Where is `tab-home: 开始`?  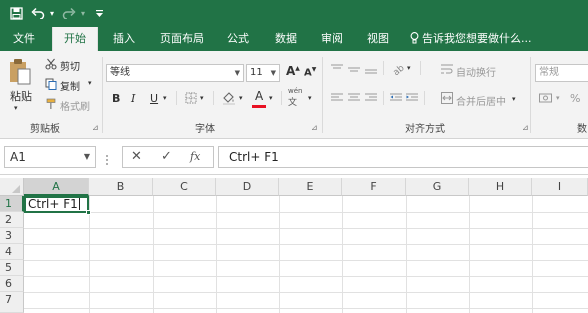 tab-home: 开始 is located at coordinates (75, 39).